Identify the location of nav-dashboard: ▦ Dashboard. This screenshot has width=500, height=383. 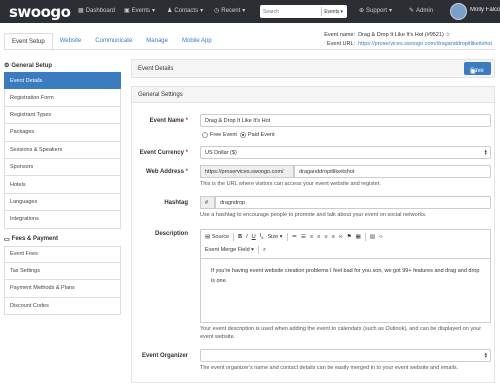
(96, 11).